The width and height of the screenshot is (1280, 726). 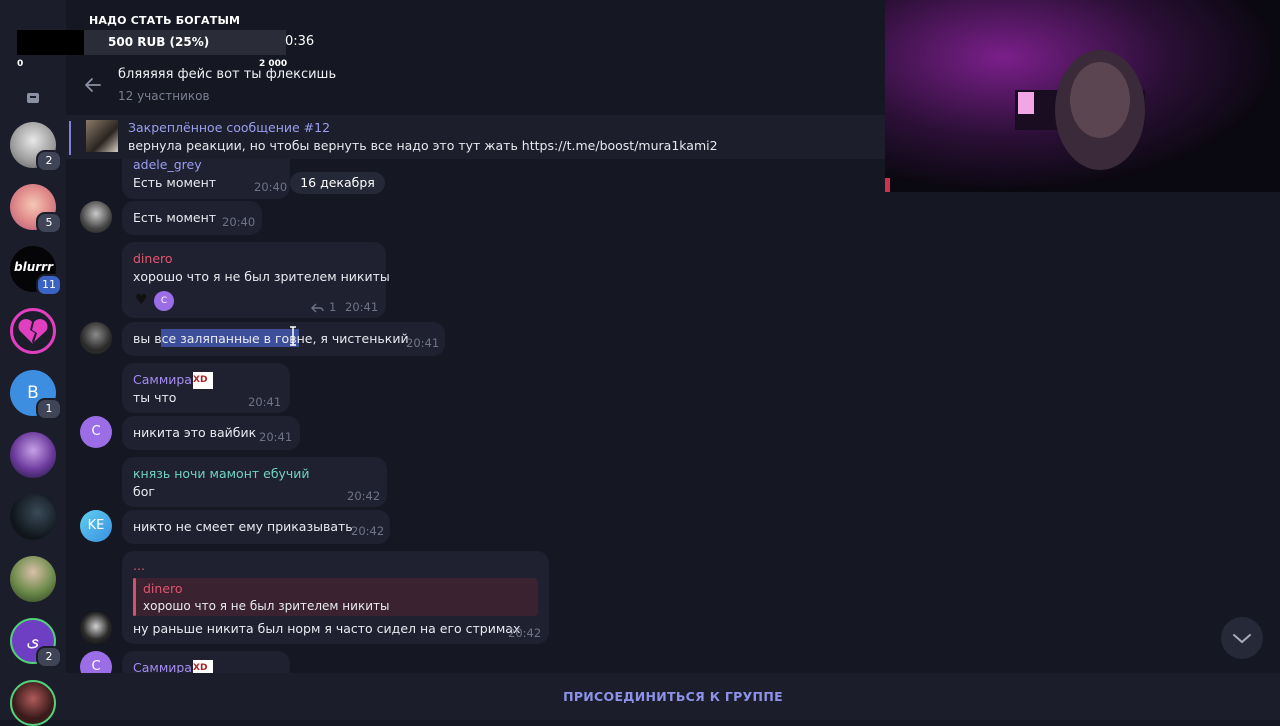 I want to click on user-avatar: C, so click(x=96, y=432).